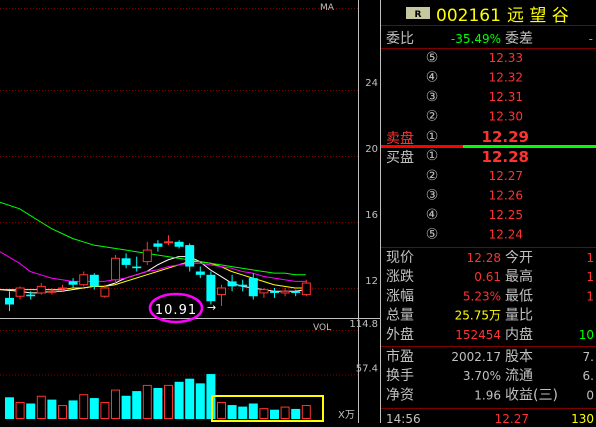 The height and width of the screenshot is (427, 596). What do you see at coordinates (478, 316) in the screenshot?
I see `stat-value: 25.75万` at bounding box center [478, 316].